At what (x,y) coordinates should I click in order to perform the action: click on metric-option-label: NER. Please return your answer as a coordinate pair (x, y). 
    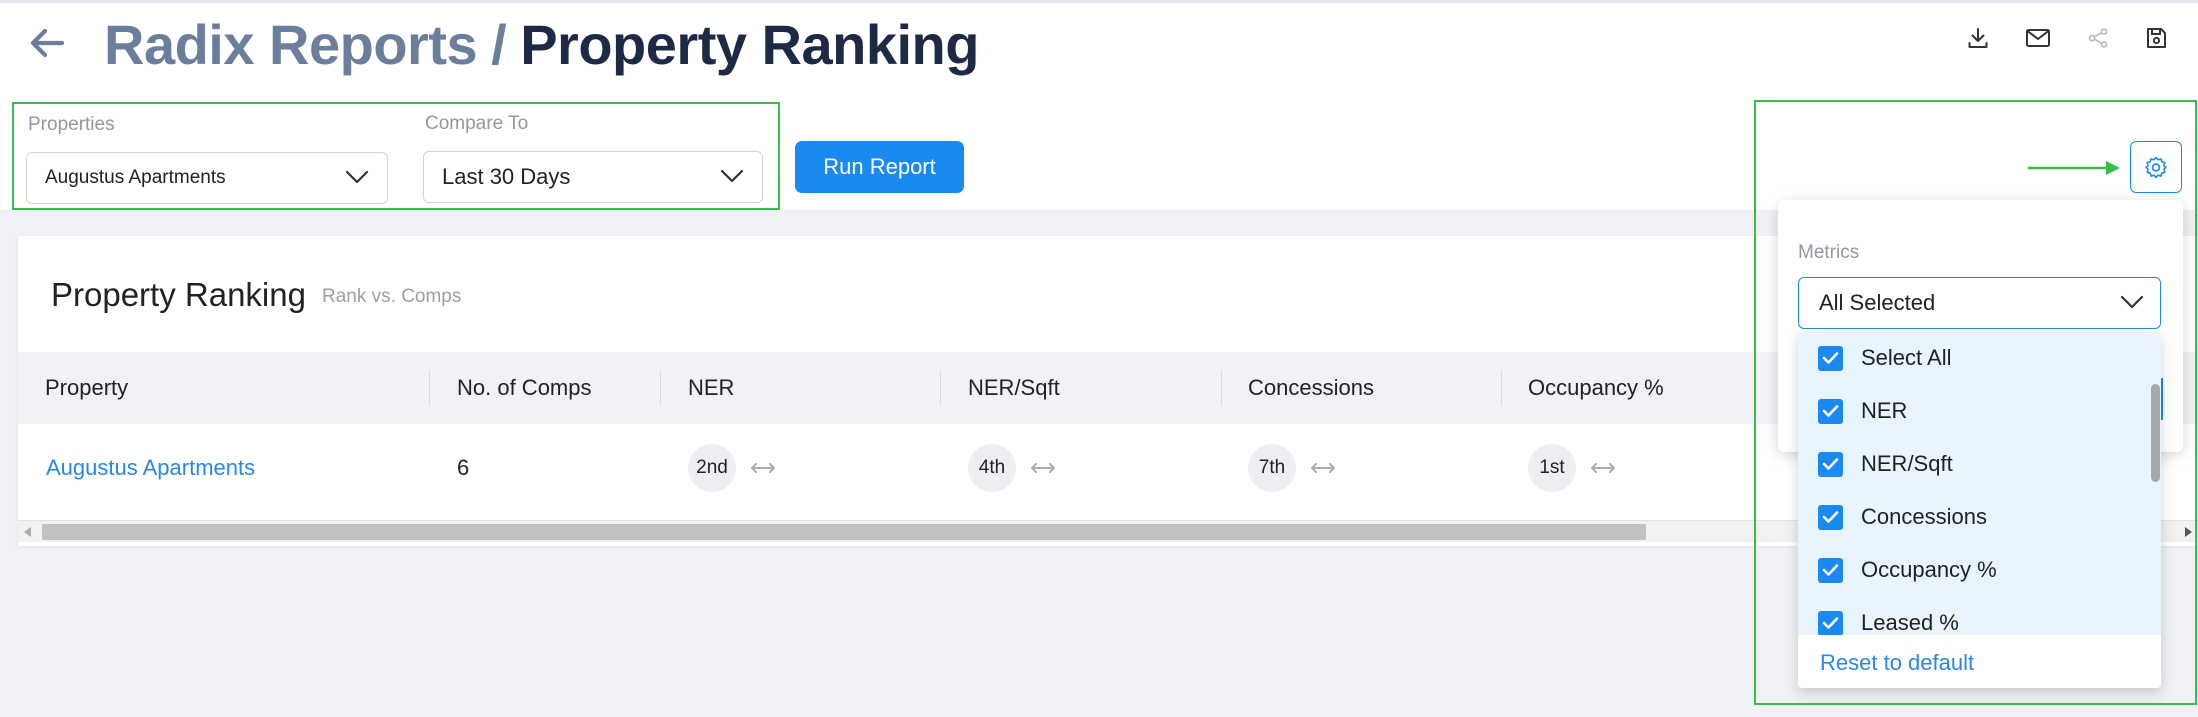
    Looking at the image, I should click on (1884, 410).